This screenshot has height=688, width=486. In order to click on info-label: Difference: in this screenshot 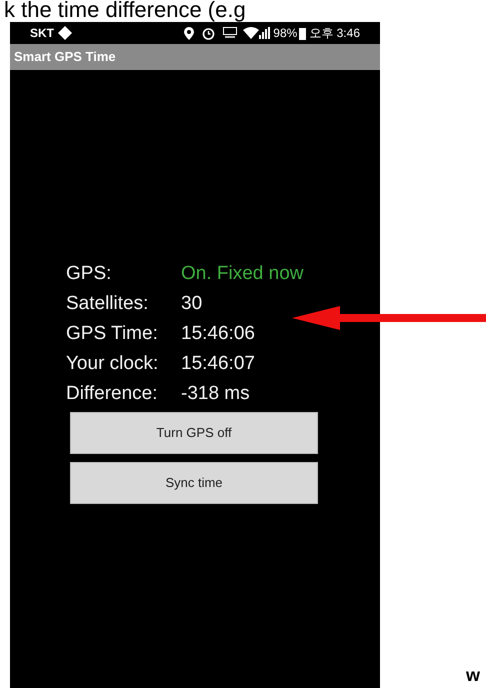, I will do `click(112, 394)`.